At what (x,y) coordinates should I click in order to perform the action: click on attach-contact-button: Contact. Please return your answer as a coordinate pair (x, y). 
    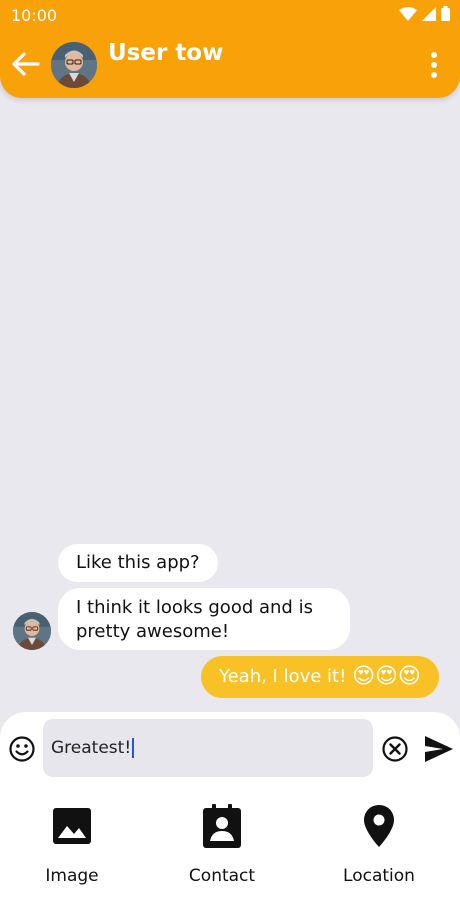
    Looking at the image, I should click on (222, 845).